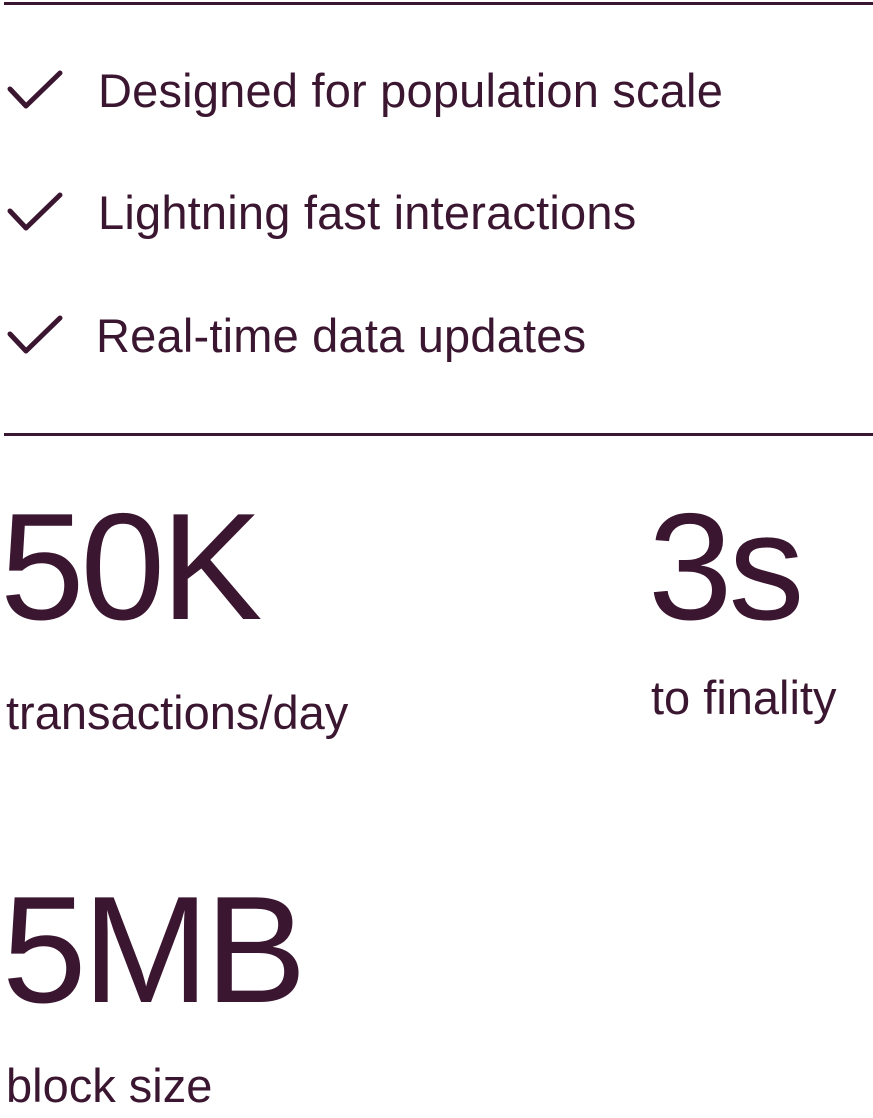  Describe the element at coordinates (438, 3) in the screenshot. I see `top-divider` at that location.